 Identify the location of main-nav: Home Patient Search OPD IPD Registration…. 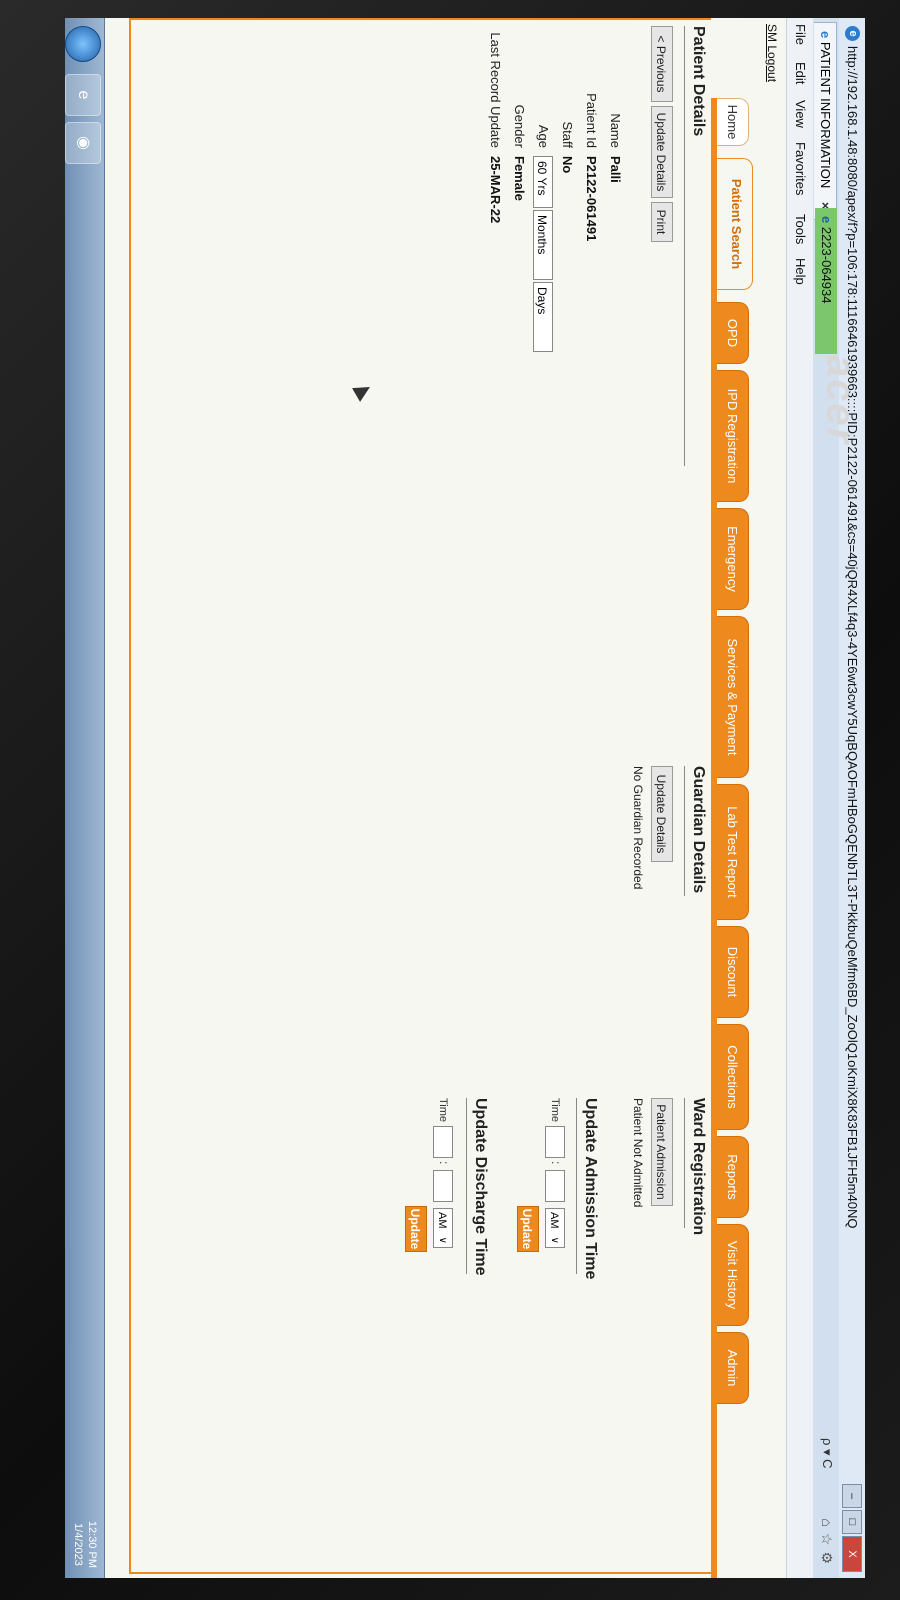
(733, 838).